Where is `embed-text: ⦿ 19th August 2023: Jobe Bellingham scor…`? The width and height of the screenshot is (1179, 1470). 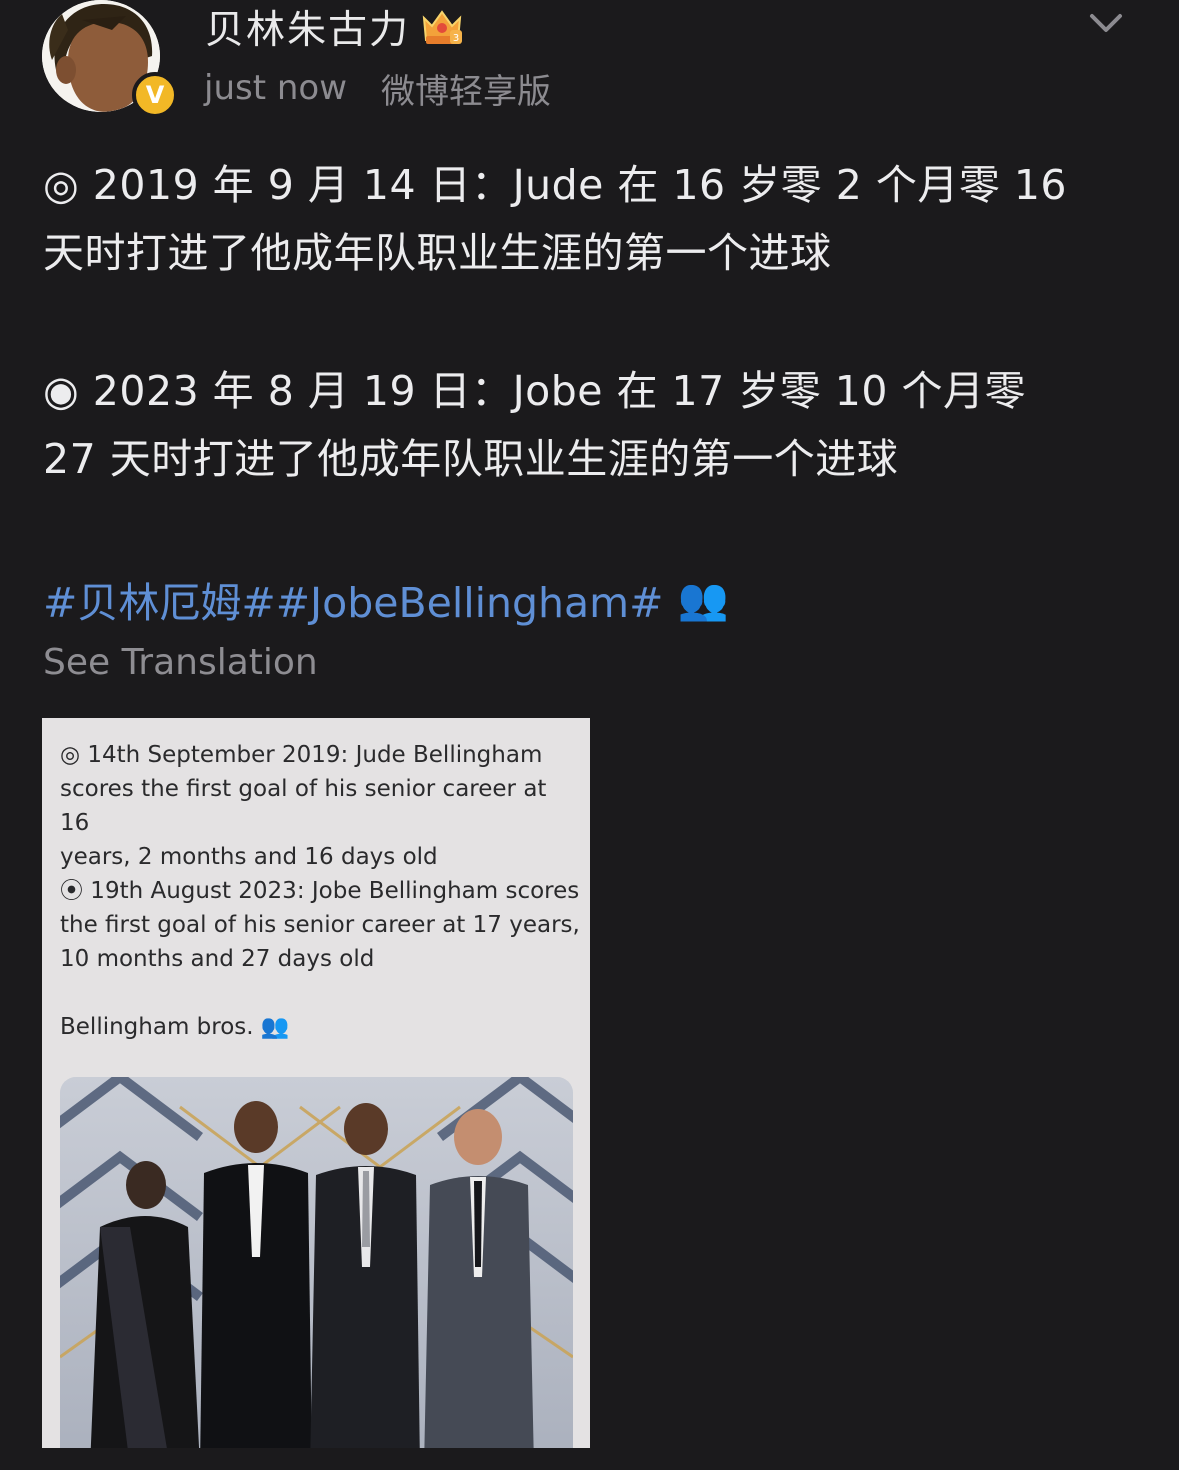 embed-text: ⦿ 19th August 2023: Jobe Bellingham scor… is located at coordinates (320, 925).